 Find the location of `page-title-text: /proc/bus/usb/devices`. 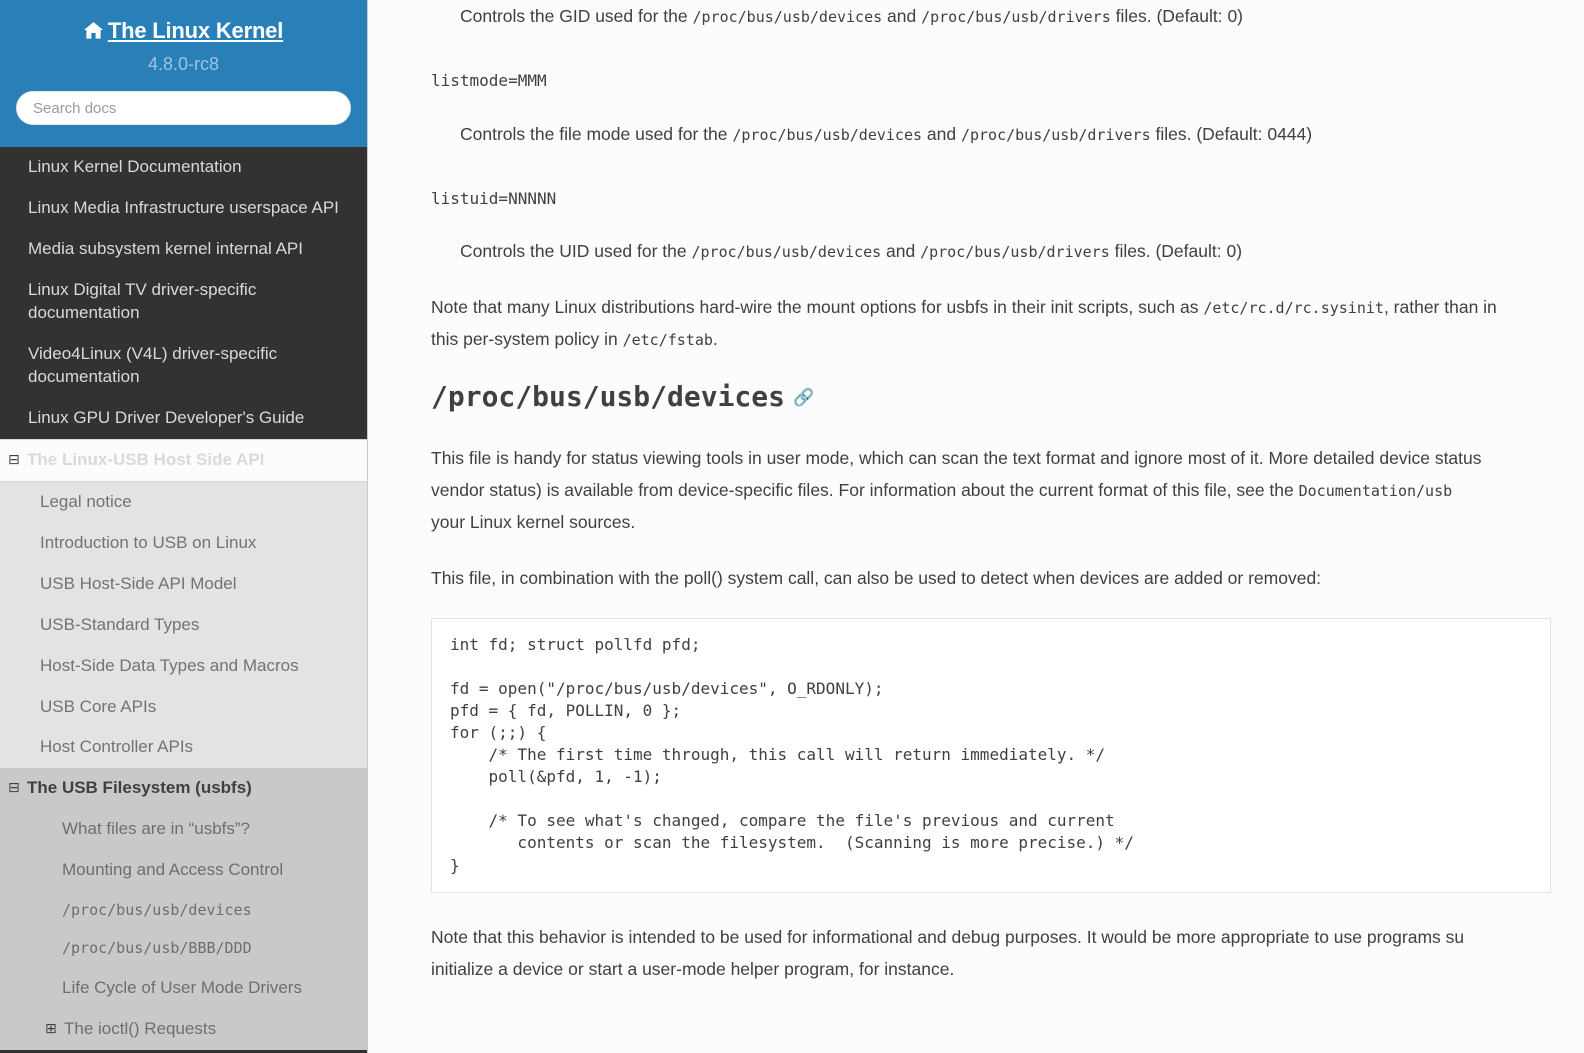

page-title-text: /proc/bus/usb/devices is located at coordinates (608, 397).